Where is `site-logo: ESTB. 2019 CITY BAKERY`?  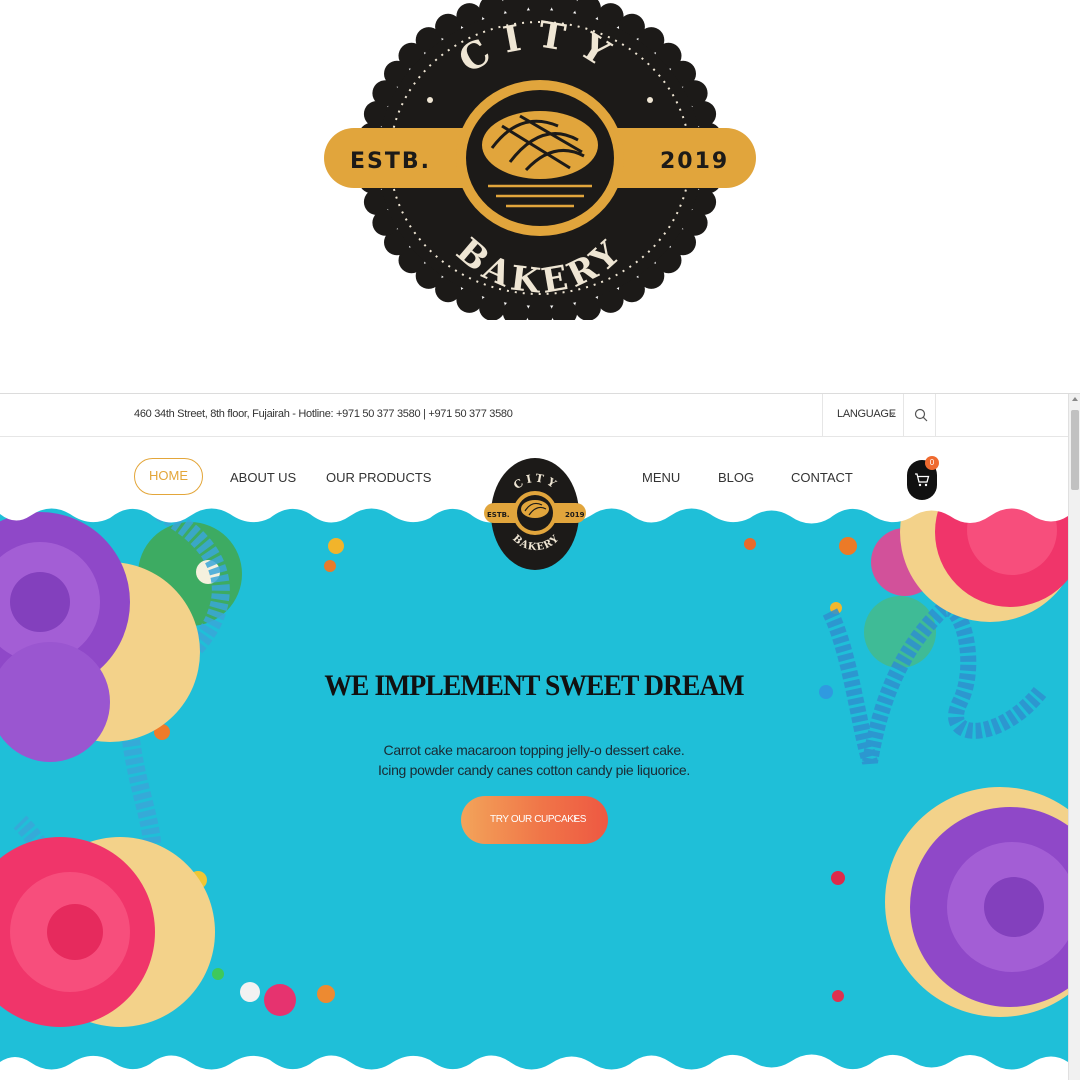
site-logo: ESTB. 2019 CITY BAKERY is located at coordinates (535, 511).